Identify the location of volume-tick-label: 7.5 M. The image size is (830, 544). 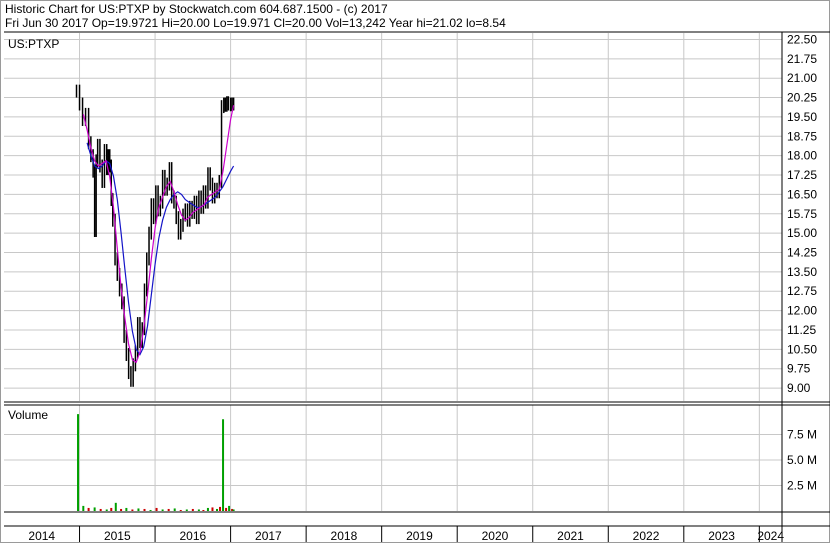
(802, 435).